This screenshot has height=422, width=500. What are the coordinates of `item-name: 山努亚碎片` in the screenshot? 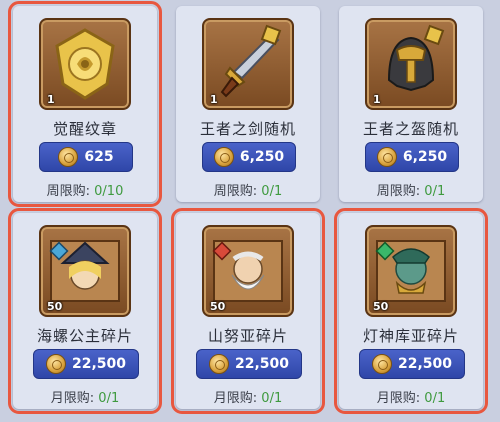 It's located at (247, 336).